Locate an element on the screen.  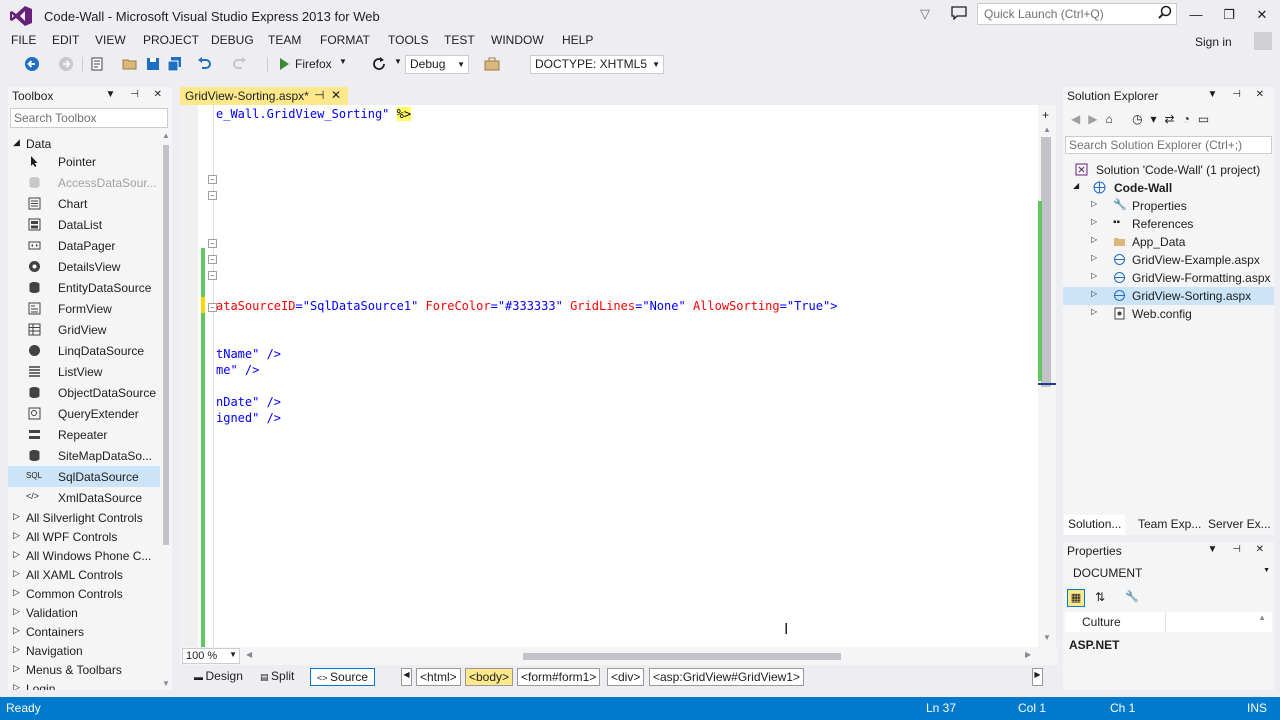
refresh-icon is located at coordinates (379, 64).